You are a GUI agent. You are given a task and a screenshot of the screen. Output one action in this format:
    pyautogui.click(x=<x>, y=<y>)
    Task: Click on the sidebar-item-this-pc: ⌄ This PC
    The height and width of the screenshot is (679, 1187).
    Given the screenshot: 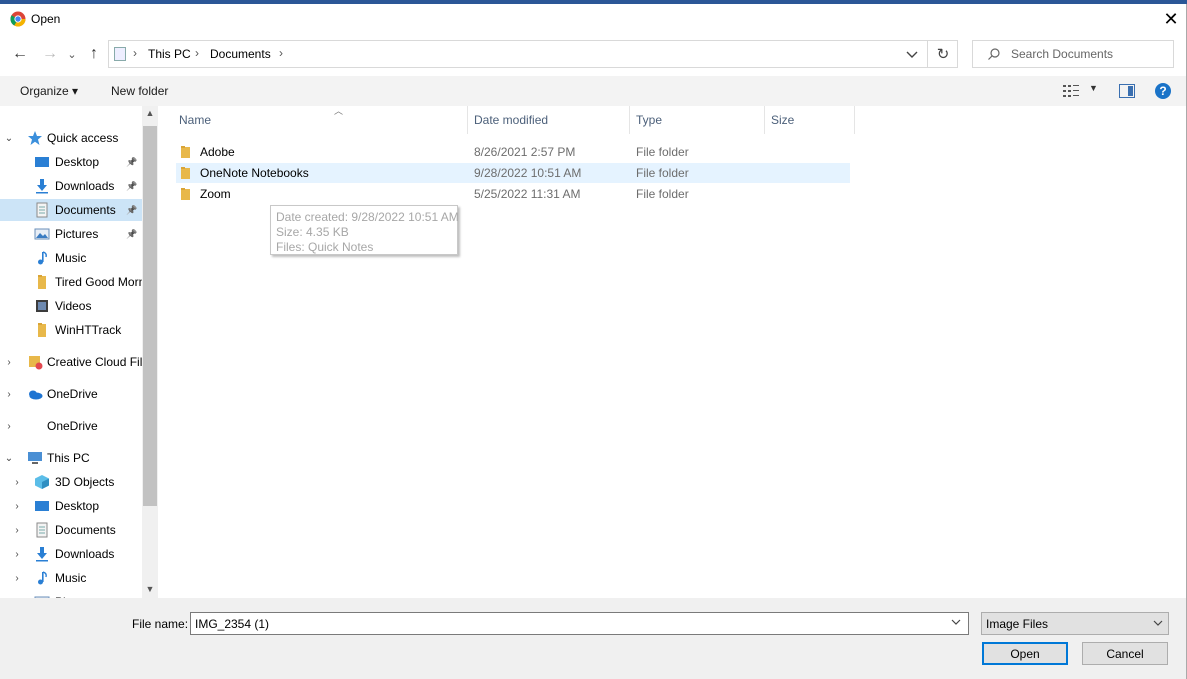 What is the action you would take?
    pyautogui.click(x=71, y=458)
    